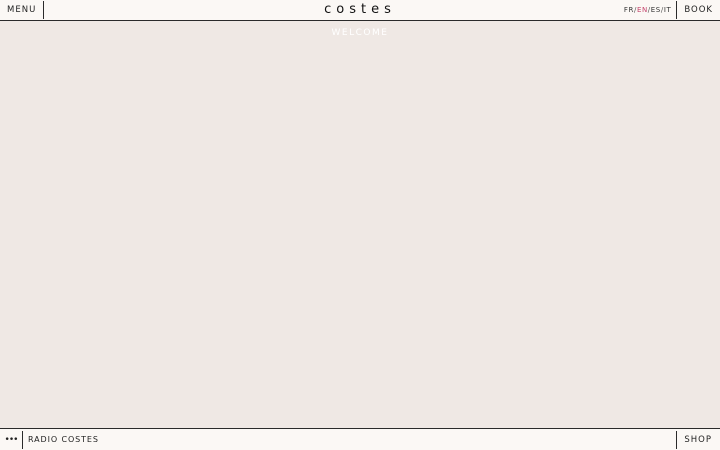  What do you see at coordinates (360, 439) in the screenshot?
I see `bottom-bar: ••• RADIO COSTES SHOP` at bounding box center [360, 439].